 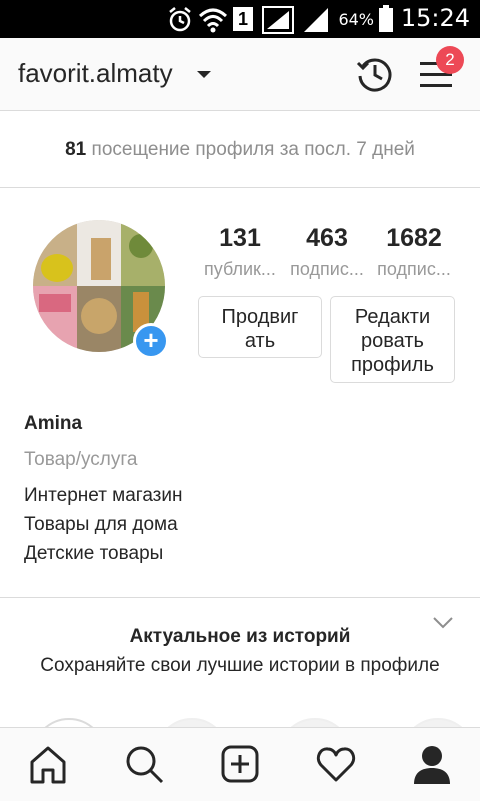 I want to click on promote-label-line1: Продвиг, so click(x=260, y=317).